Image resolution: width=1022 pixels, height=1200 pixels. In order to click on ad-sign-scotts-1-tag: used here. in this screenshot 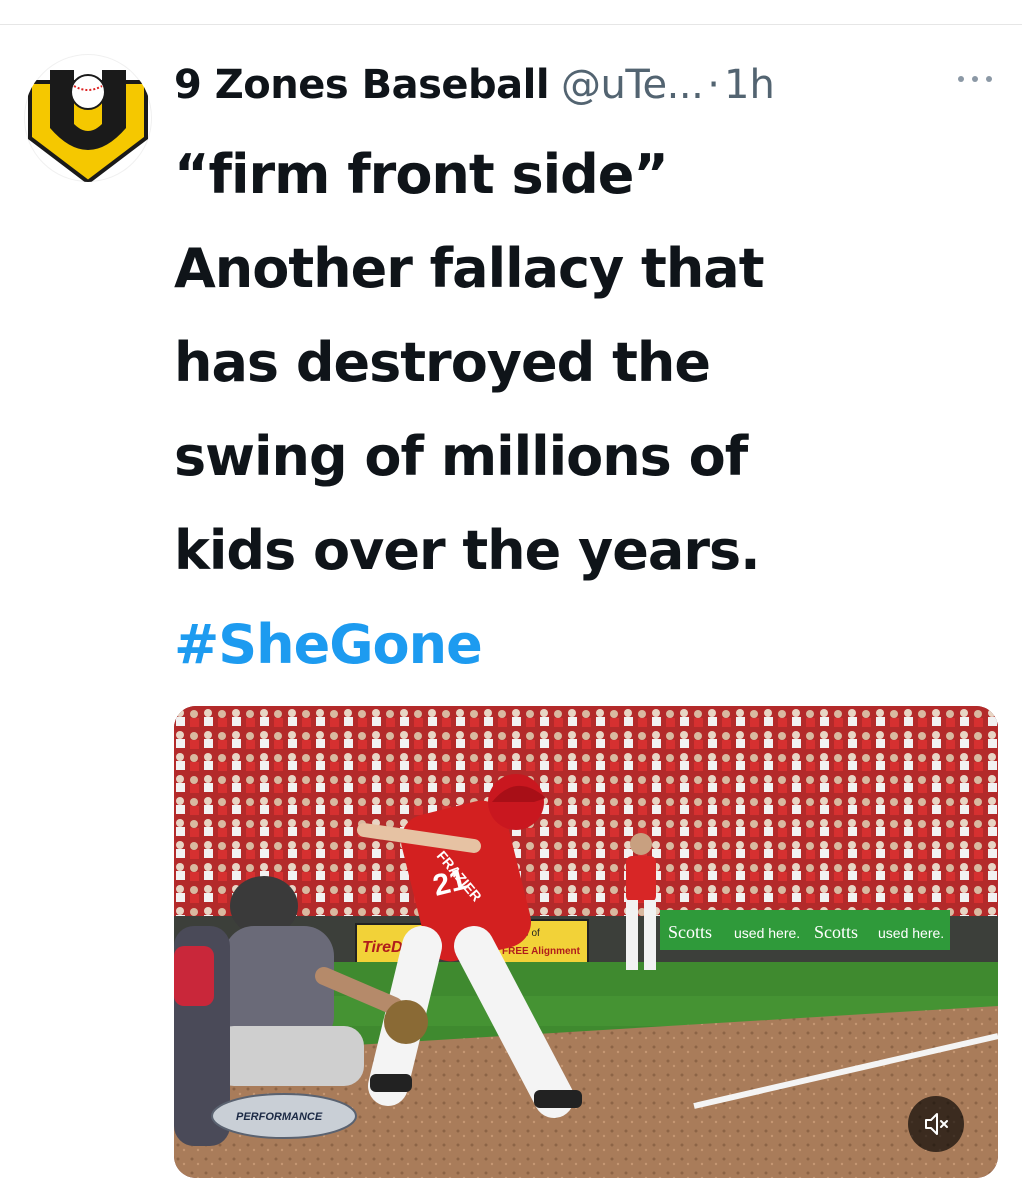, I will do `click(767, 933)`.